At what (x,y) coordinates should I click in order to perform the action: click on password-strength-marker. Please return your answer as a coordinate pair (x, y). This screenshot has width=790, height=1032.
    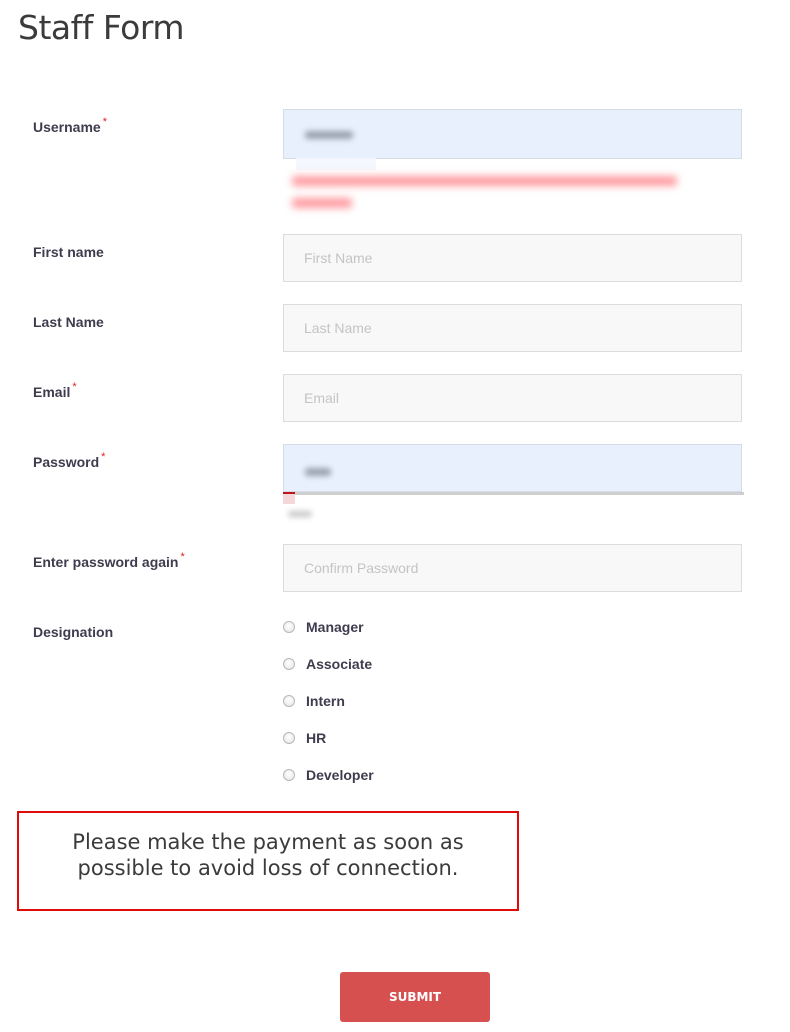
    Looking at the image, I should click on (289, 499).